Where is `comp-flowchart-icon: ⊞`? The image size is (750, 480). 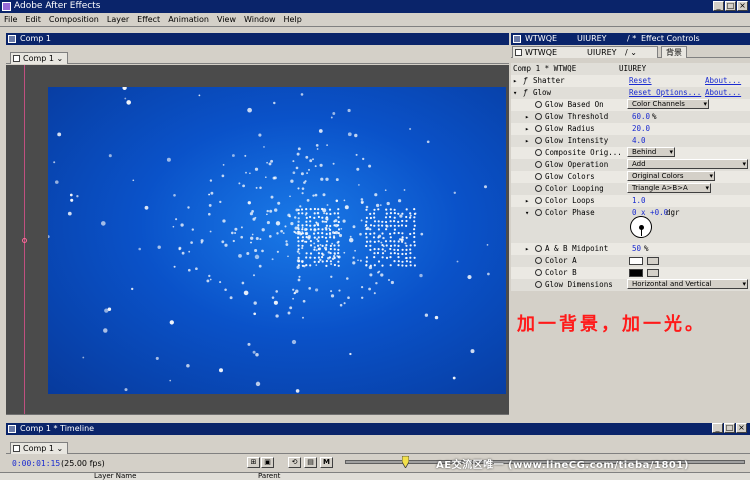 comp-flowchart-icon: ⊞ is located at coordinates (253, 462).